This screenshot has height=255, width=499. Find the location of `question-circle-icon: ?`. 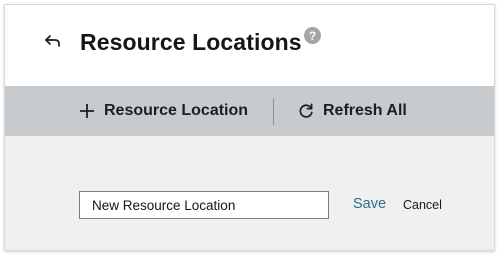

question-circle-icon: ? is located at coordinates (312, 35).